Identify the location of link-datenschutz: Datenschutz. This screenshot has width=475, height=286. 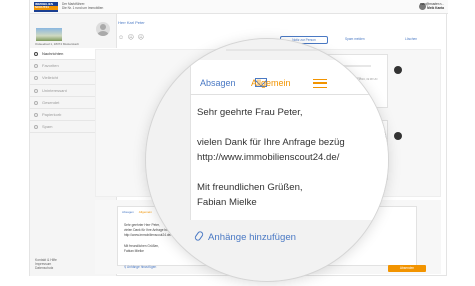
(46, 268).